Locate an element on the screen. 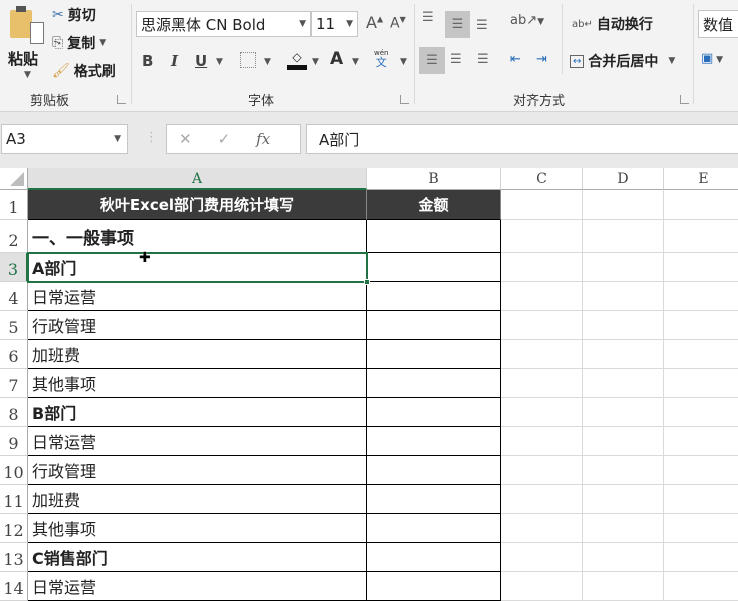 Image resolution: width=738 pixels, height=601 pixels. column-header-b: B is located at coordinates (434, 179).